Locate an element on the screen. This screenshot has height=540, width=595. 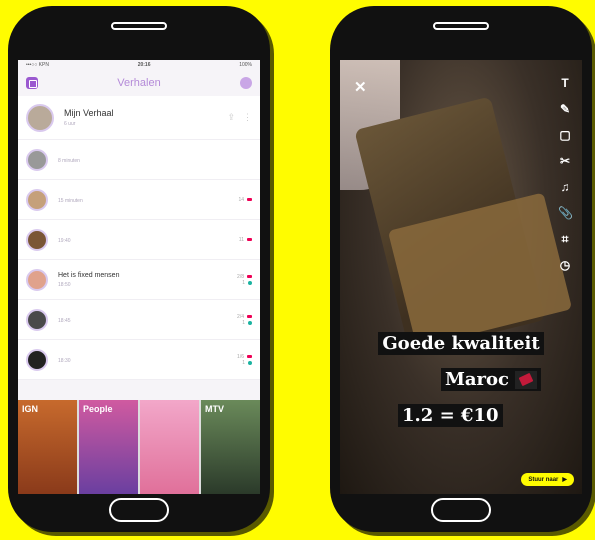
clock-label: 20:16 is located at coordinates (144, 65).